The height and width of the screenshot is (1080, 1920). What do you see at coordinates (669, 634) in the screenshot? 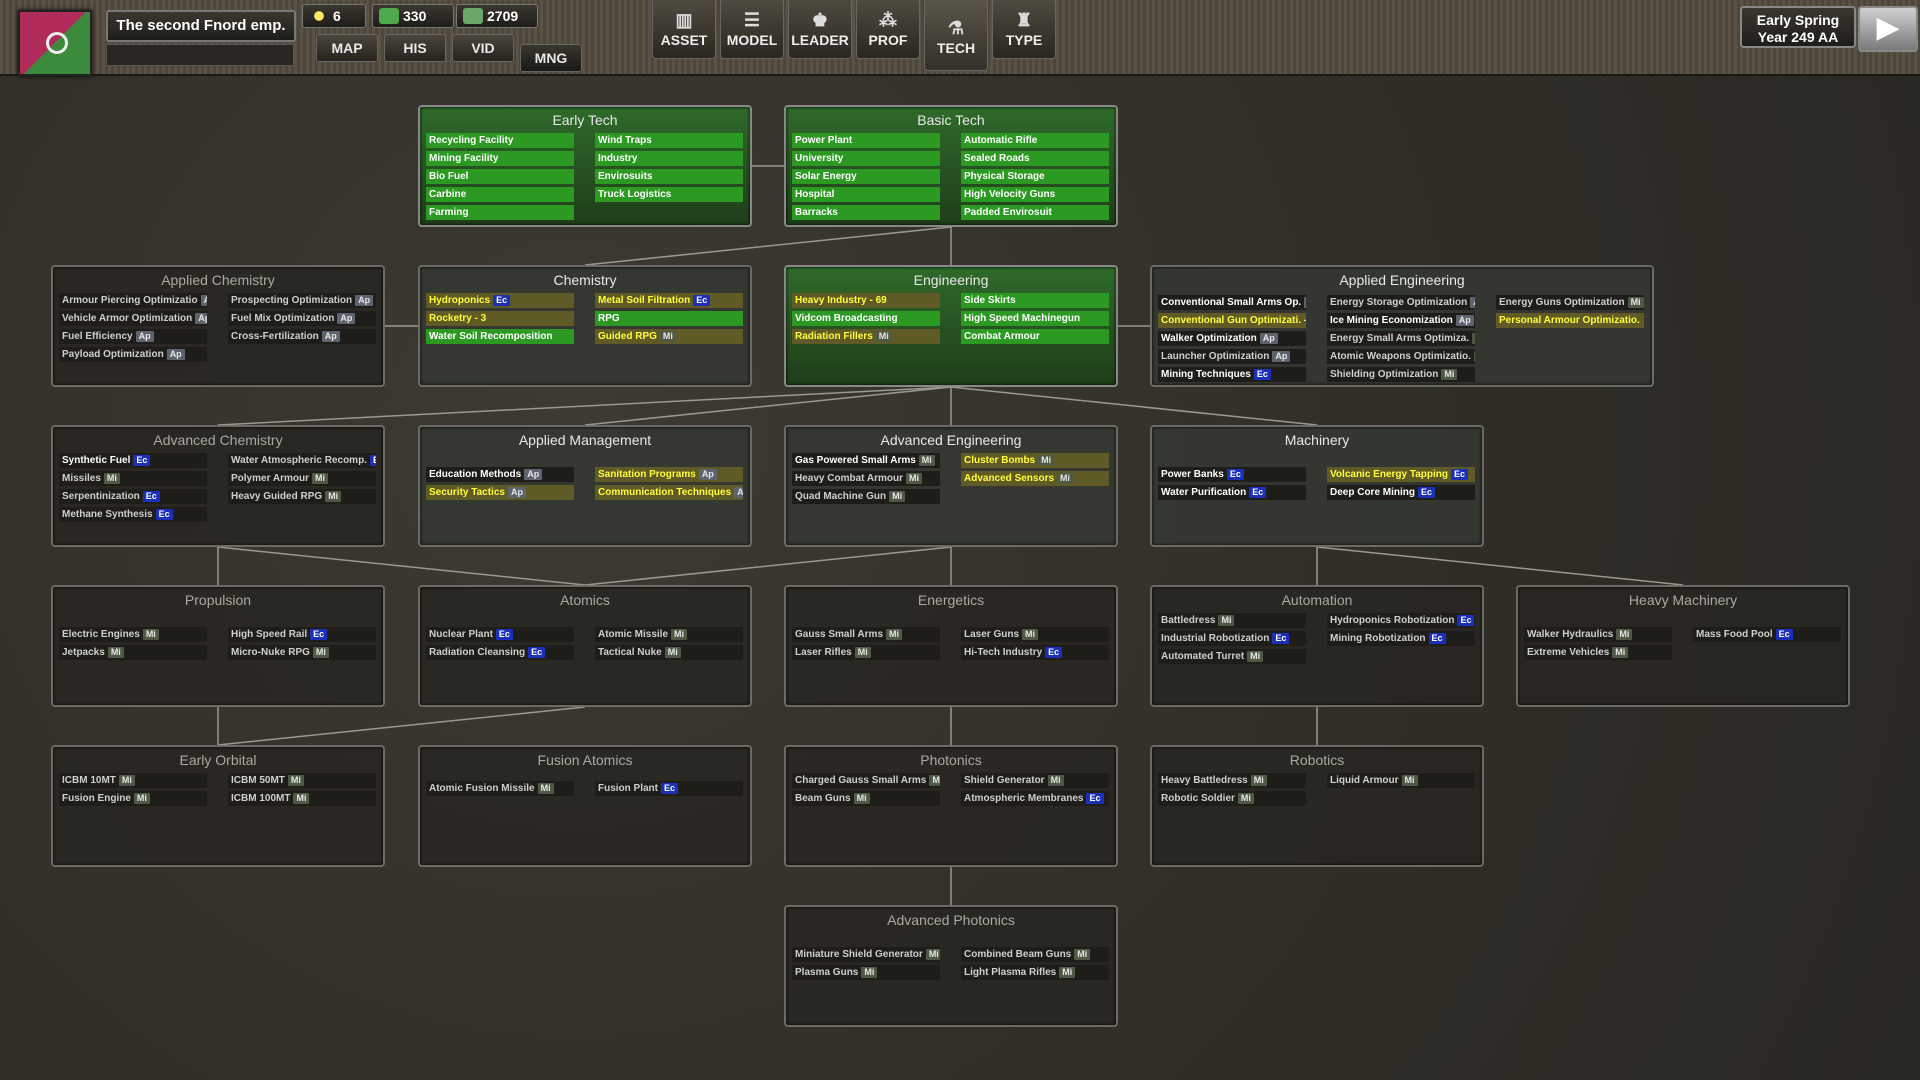
I see `tech-item: Atomic Missile Mi` at bounding box center [669, 634].